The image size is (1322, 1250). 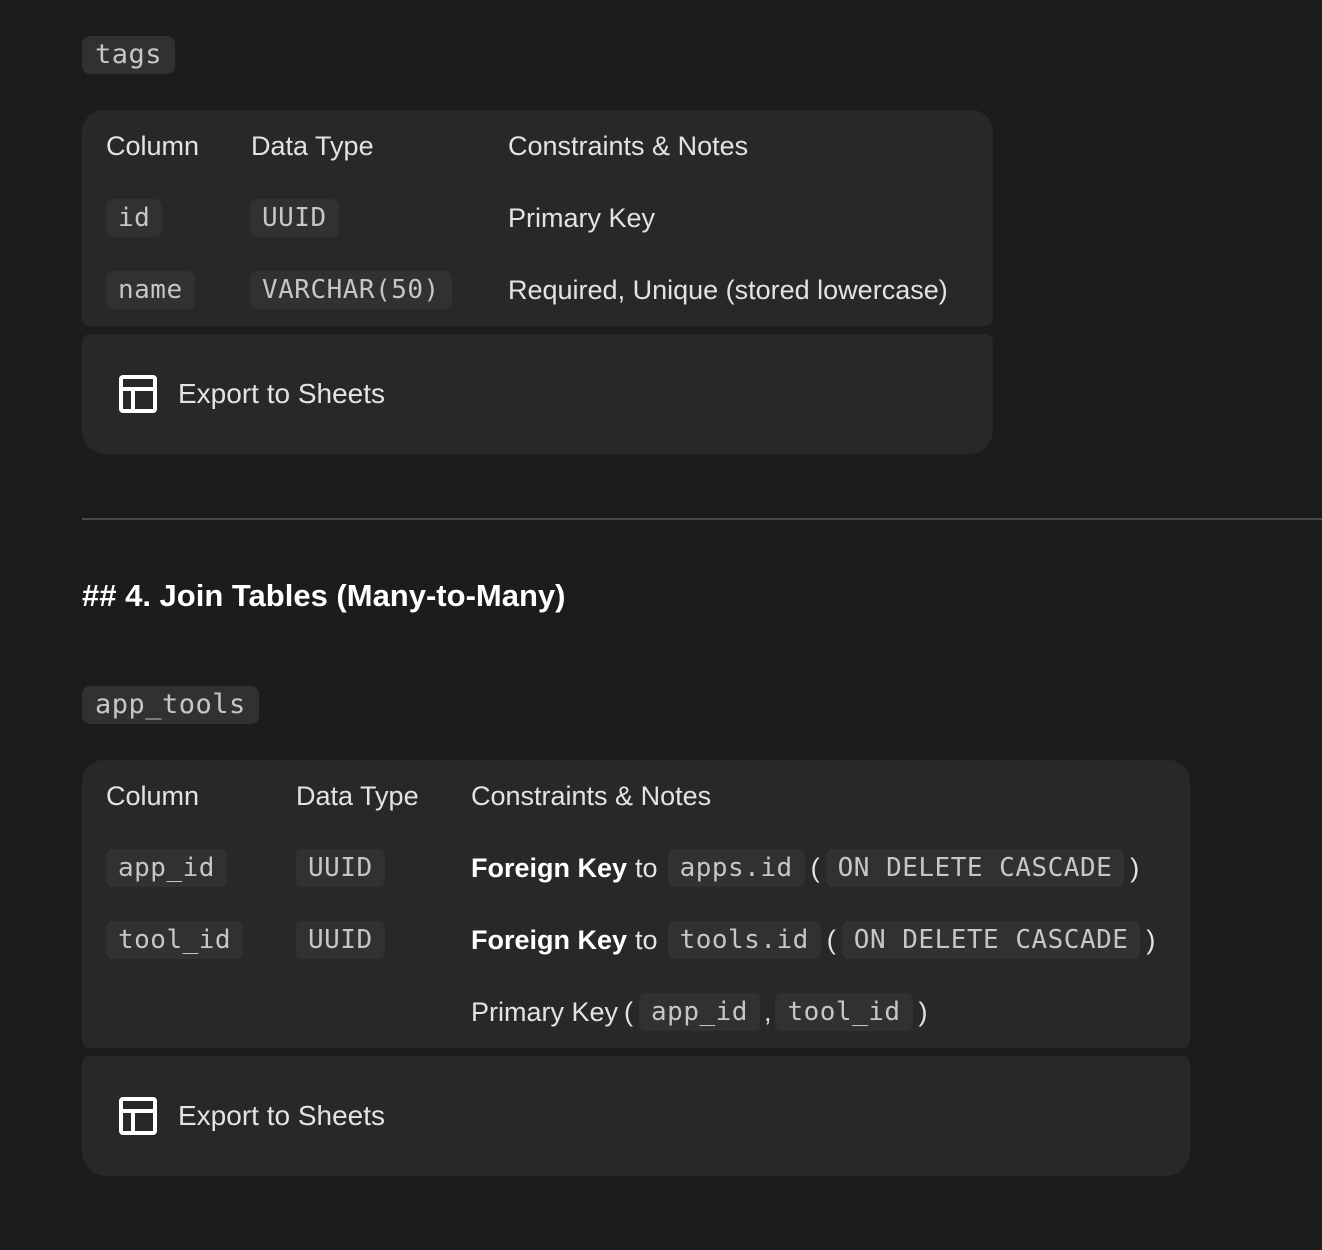 What do you see at coordinates (545, 1011) in the screenshot?
I see `primary-key-text: Primary Key` at bounding box center [545, 1011].